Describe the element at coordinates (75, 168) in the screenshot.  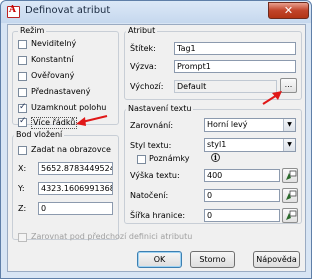
I see `x-input: 5652.878344952449` at that location.